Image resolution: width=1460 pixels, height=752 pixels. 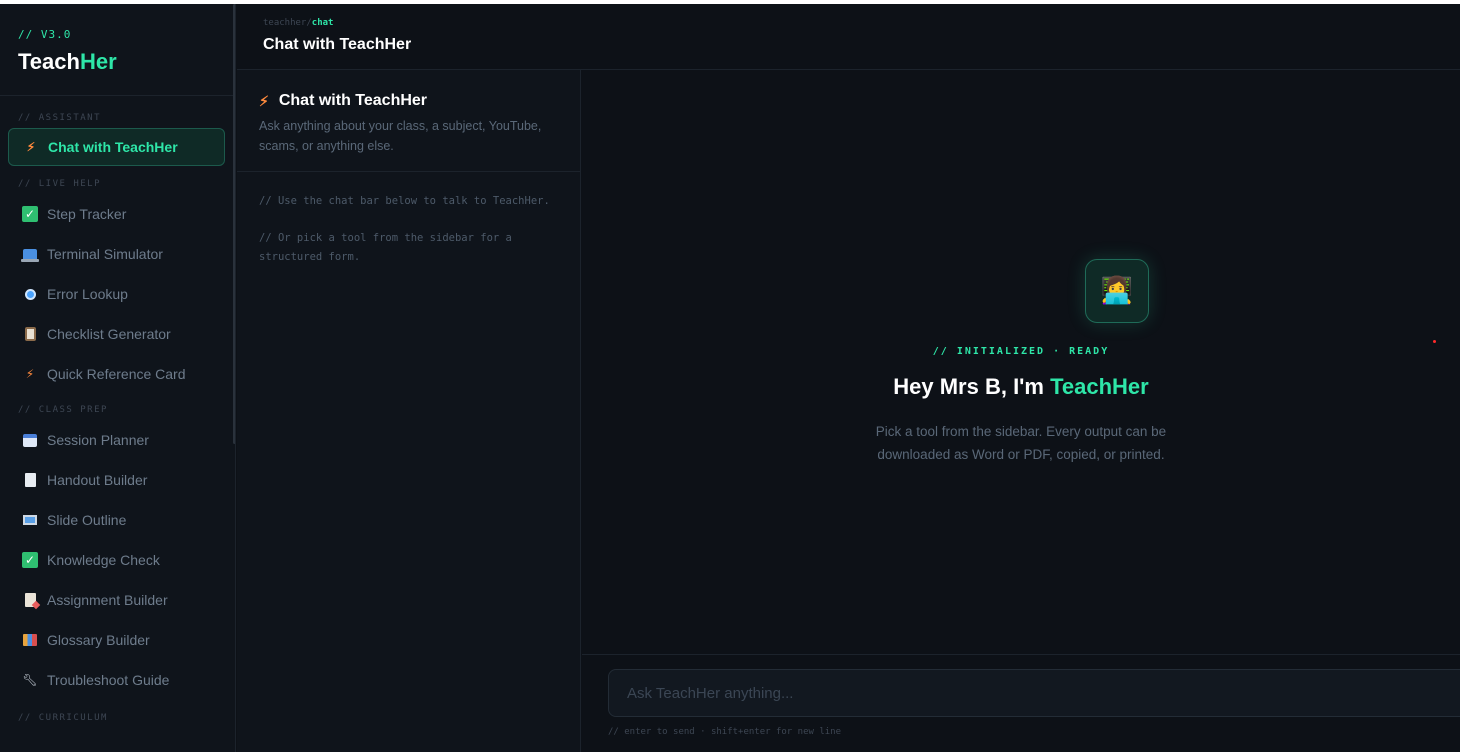 I want to click on sidebar-item-chat-with-teachher: ⚡︎ Chat with TeachHer, so click(x=116, y=147).